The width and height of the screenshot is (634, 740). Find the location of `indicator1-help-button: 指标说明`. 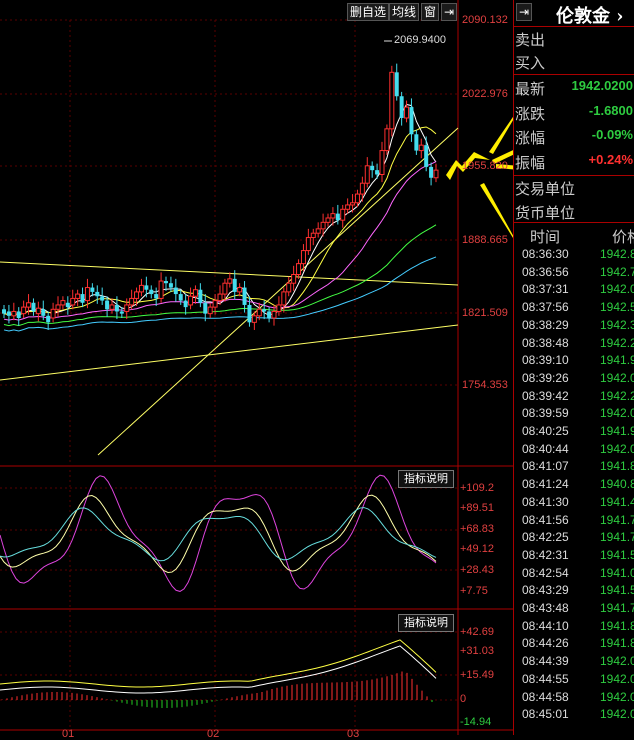

indicator1-help-button: 指标说明 is located at coordinates (426, 479).